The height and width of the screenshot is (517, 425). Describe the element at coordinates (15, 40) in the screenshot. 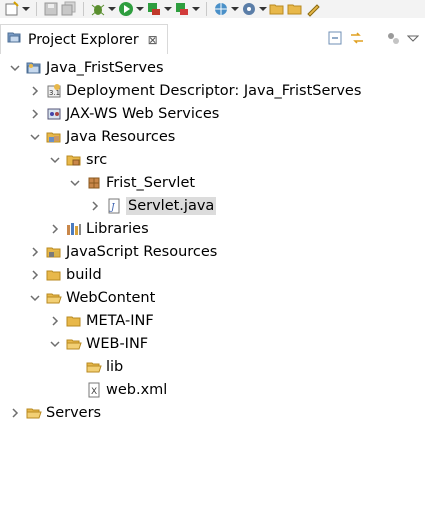

I see `project-explorer-icon` at that location.